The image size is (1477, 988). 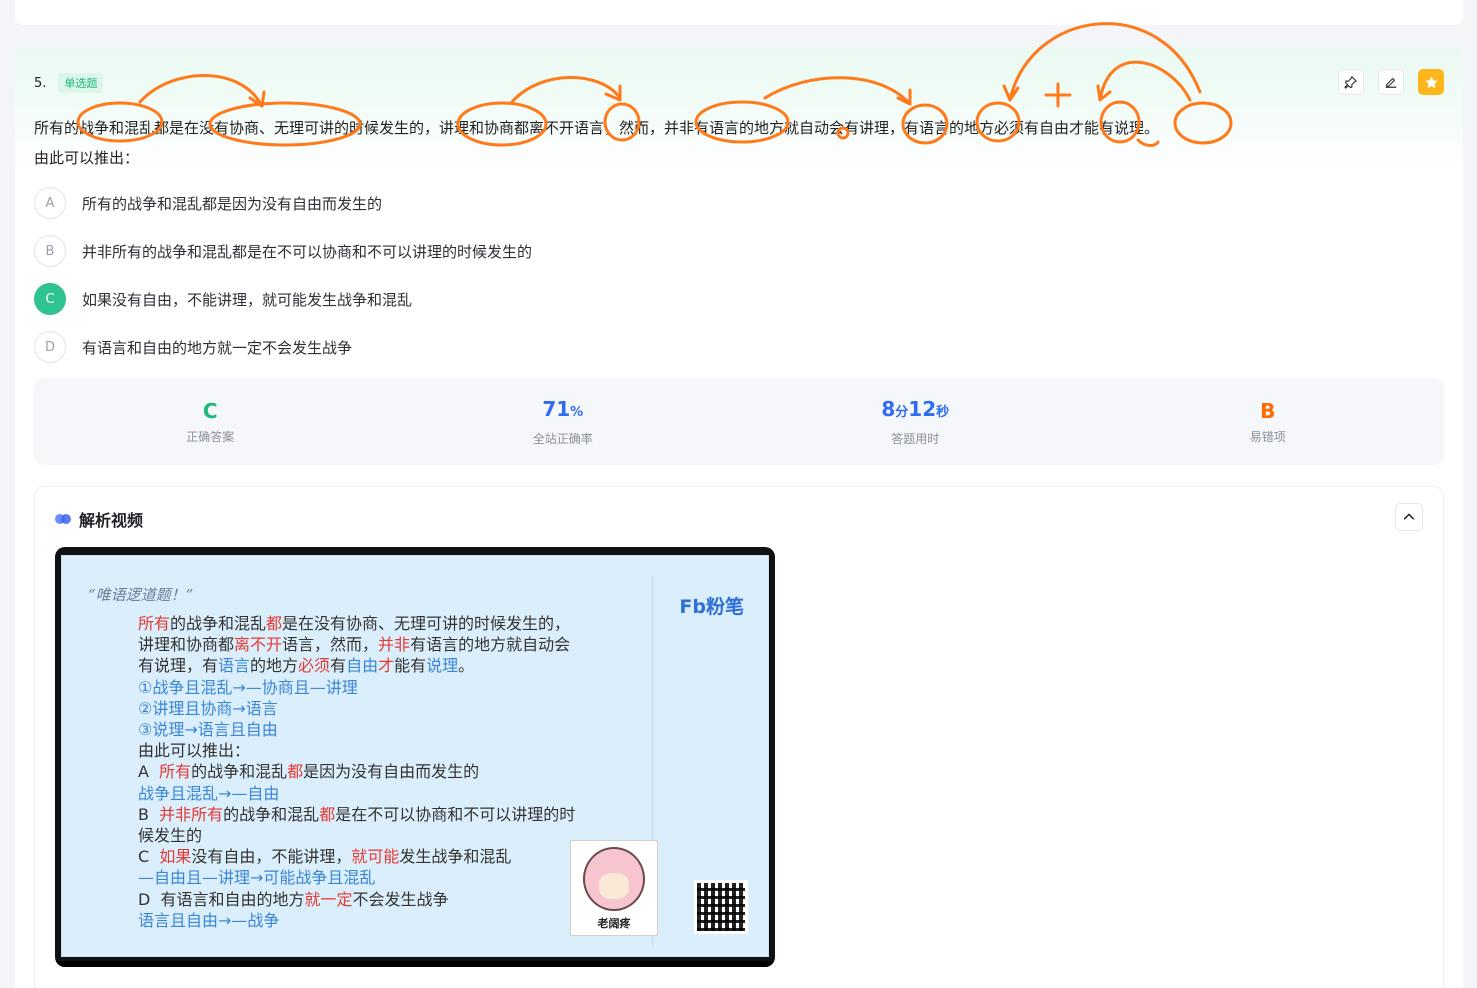 What do you see at coordinates (577, 412) in the screenshot?
I see `accuracy-unit: %` at bounding box center [577, 412].